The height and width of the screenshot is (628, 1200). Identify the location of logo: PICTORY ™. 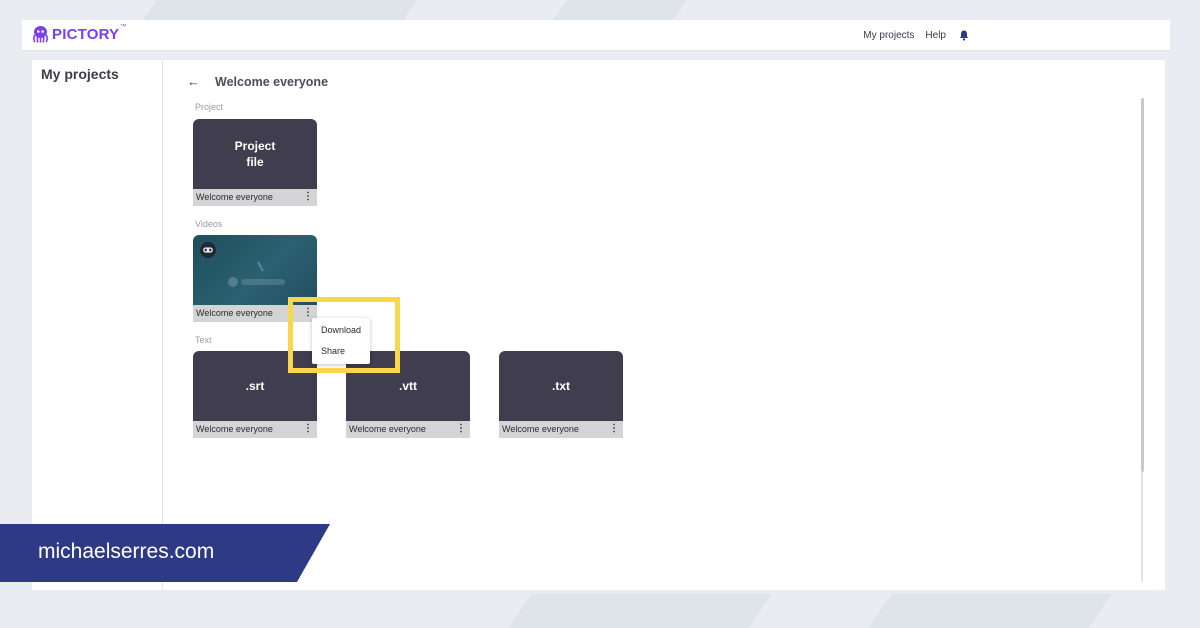
(79, 34).